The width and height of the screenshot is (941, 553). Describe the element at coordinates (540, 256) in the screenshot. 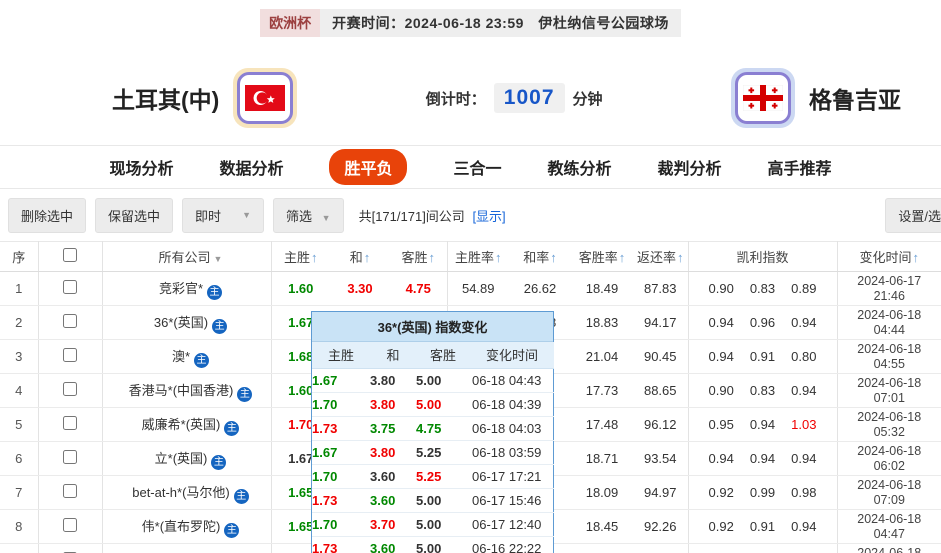

I see `col-draw-rate: 和率↑` at that location.